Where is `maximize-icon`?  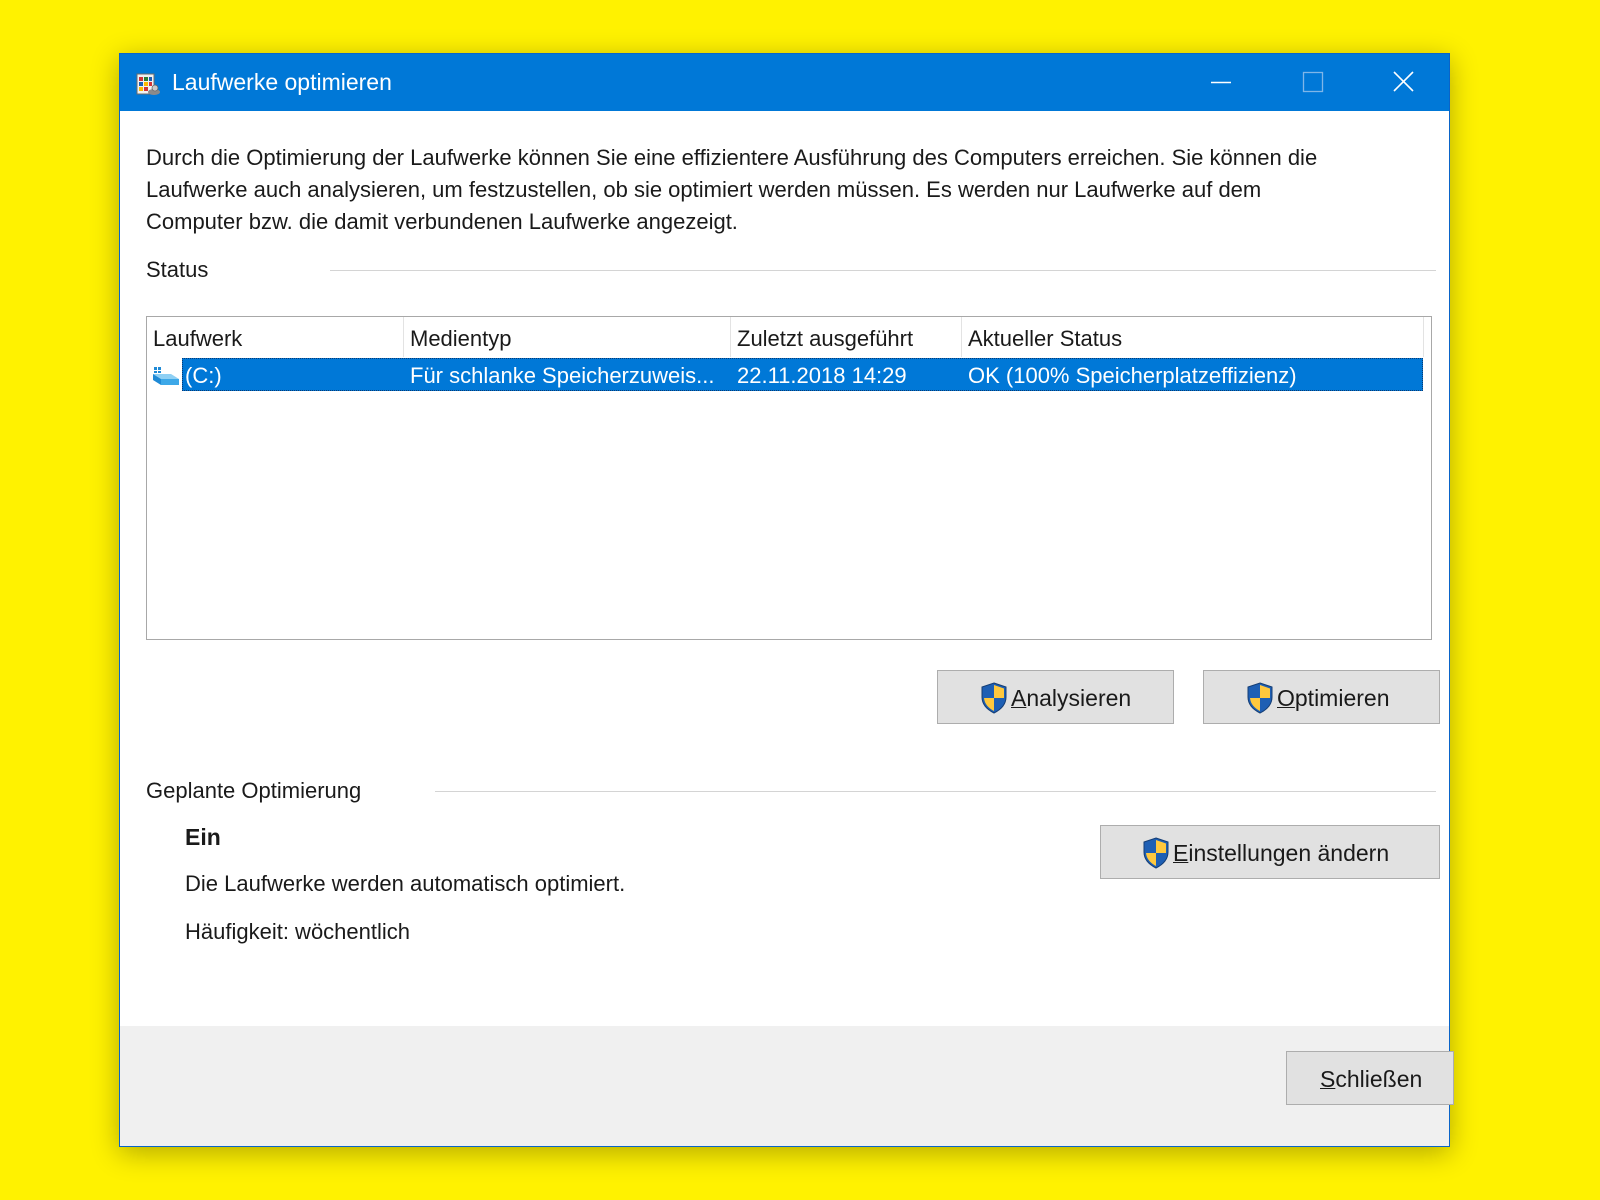 maximize-icon is located at coordinates (1313, 82).